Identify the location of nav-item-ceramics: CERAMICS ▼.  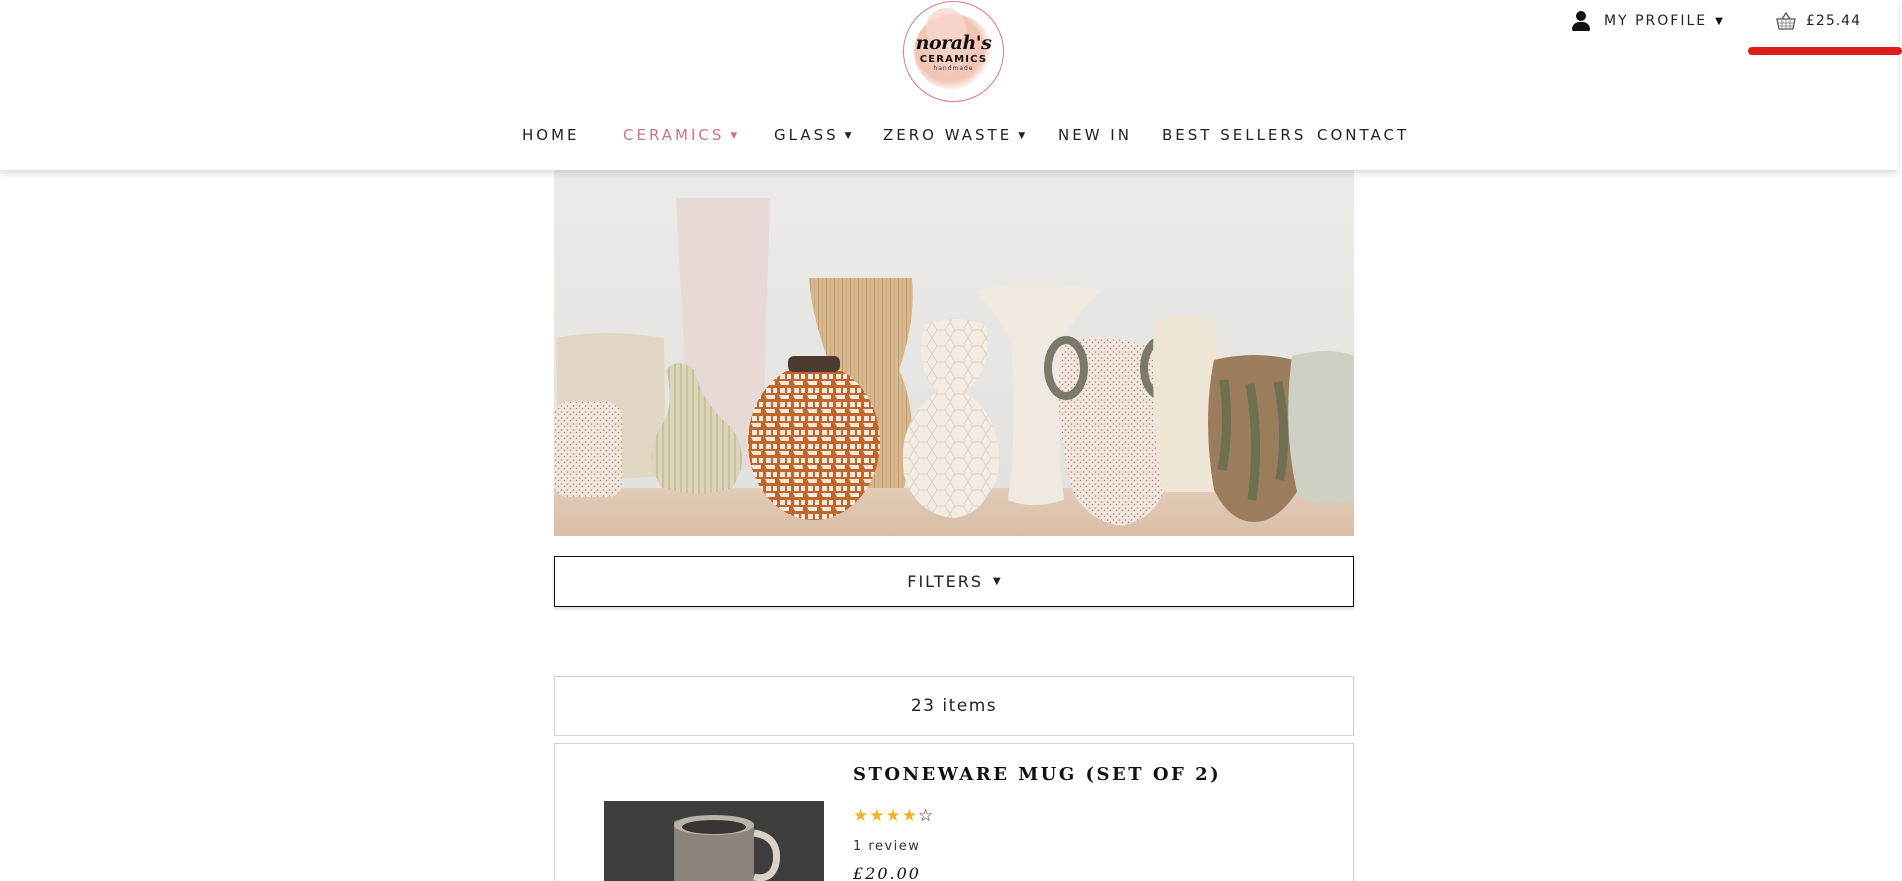
(681, 135).